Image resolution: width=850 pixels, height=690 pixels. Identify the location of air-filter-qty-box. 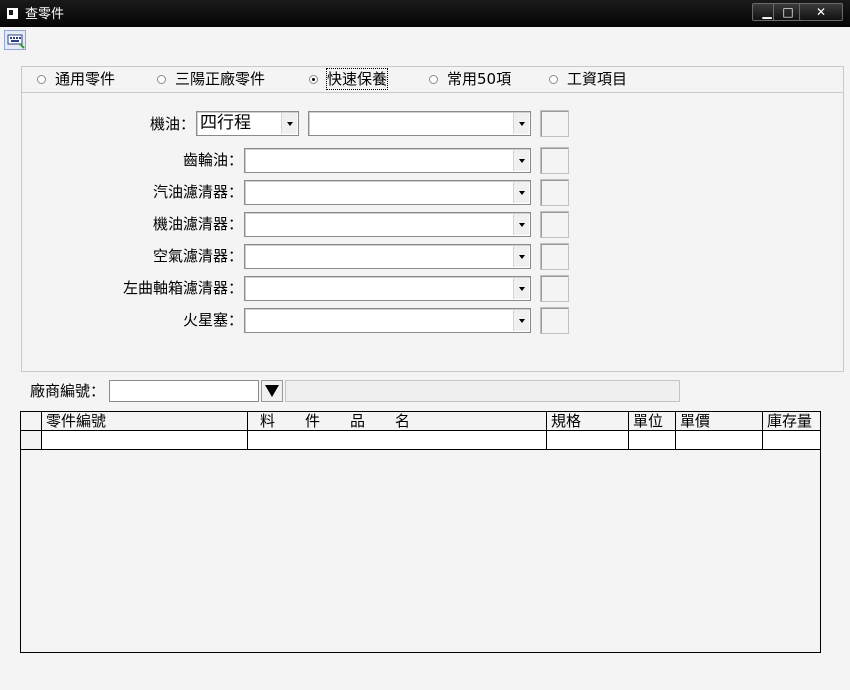
(554, 256).